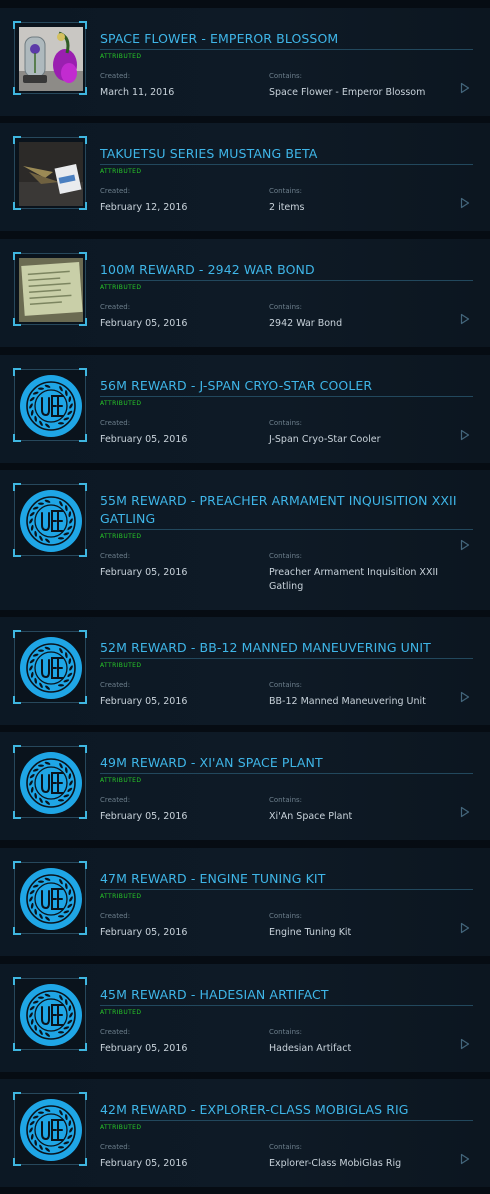 This screenshot has width=490, height=1194. What do you see at coordinates (286, 39) in the screenshot?
I see `pledge-title: SPACE FLOWER - EMPEROR BLOSSOM` at bounding box center [286, 39].